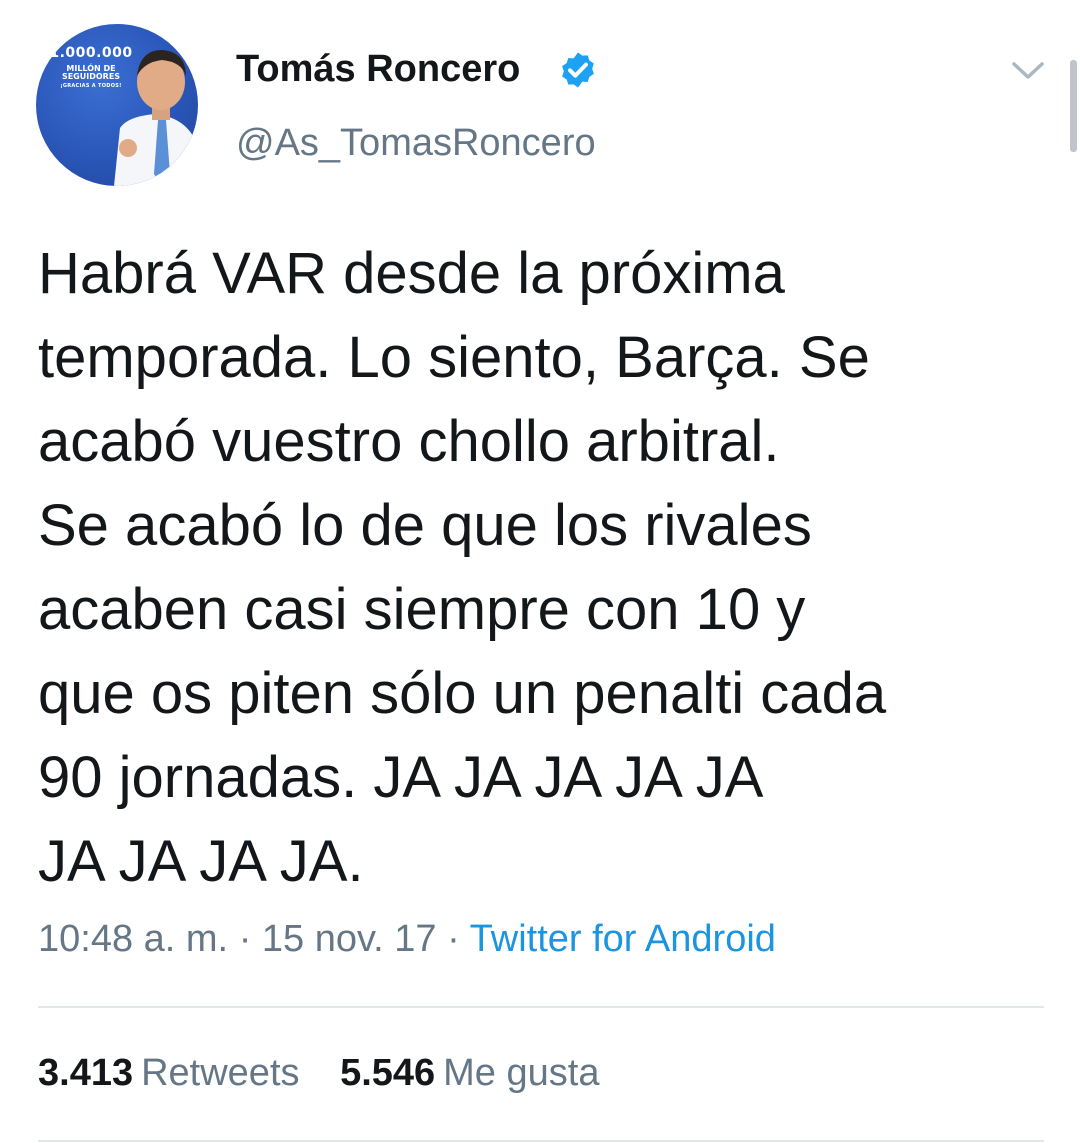  Describe the element at coordinates (133, 939) in the screenshot. I see `tweet-time: 10:48 a. m.` at that location.